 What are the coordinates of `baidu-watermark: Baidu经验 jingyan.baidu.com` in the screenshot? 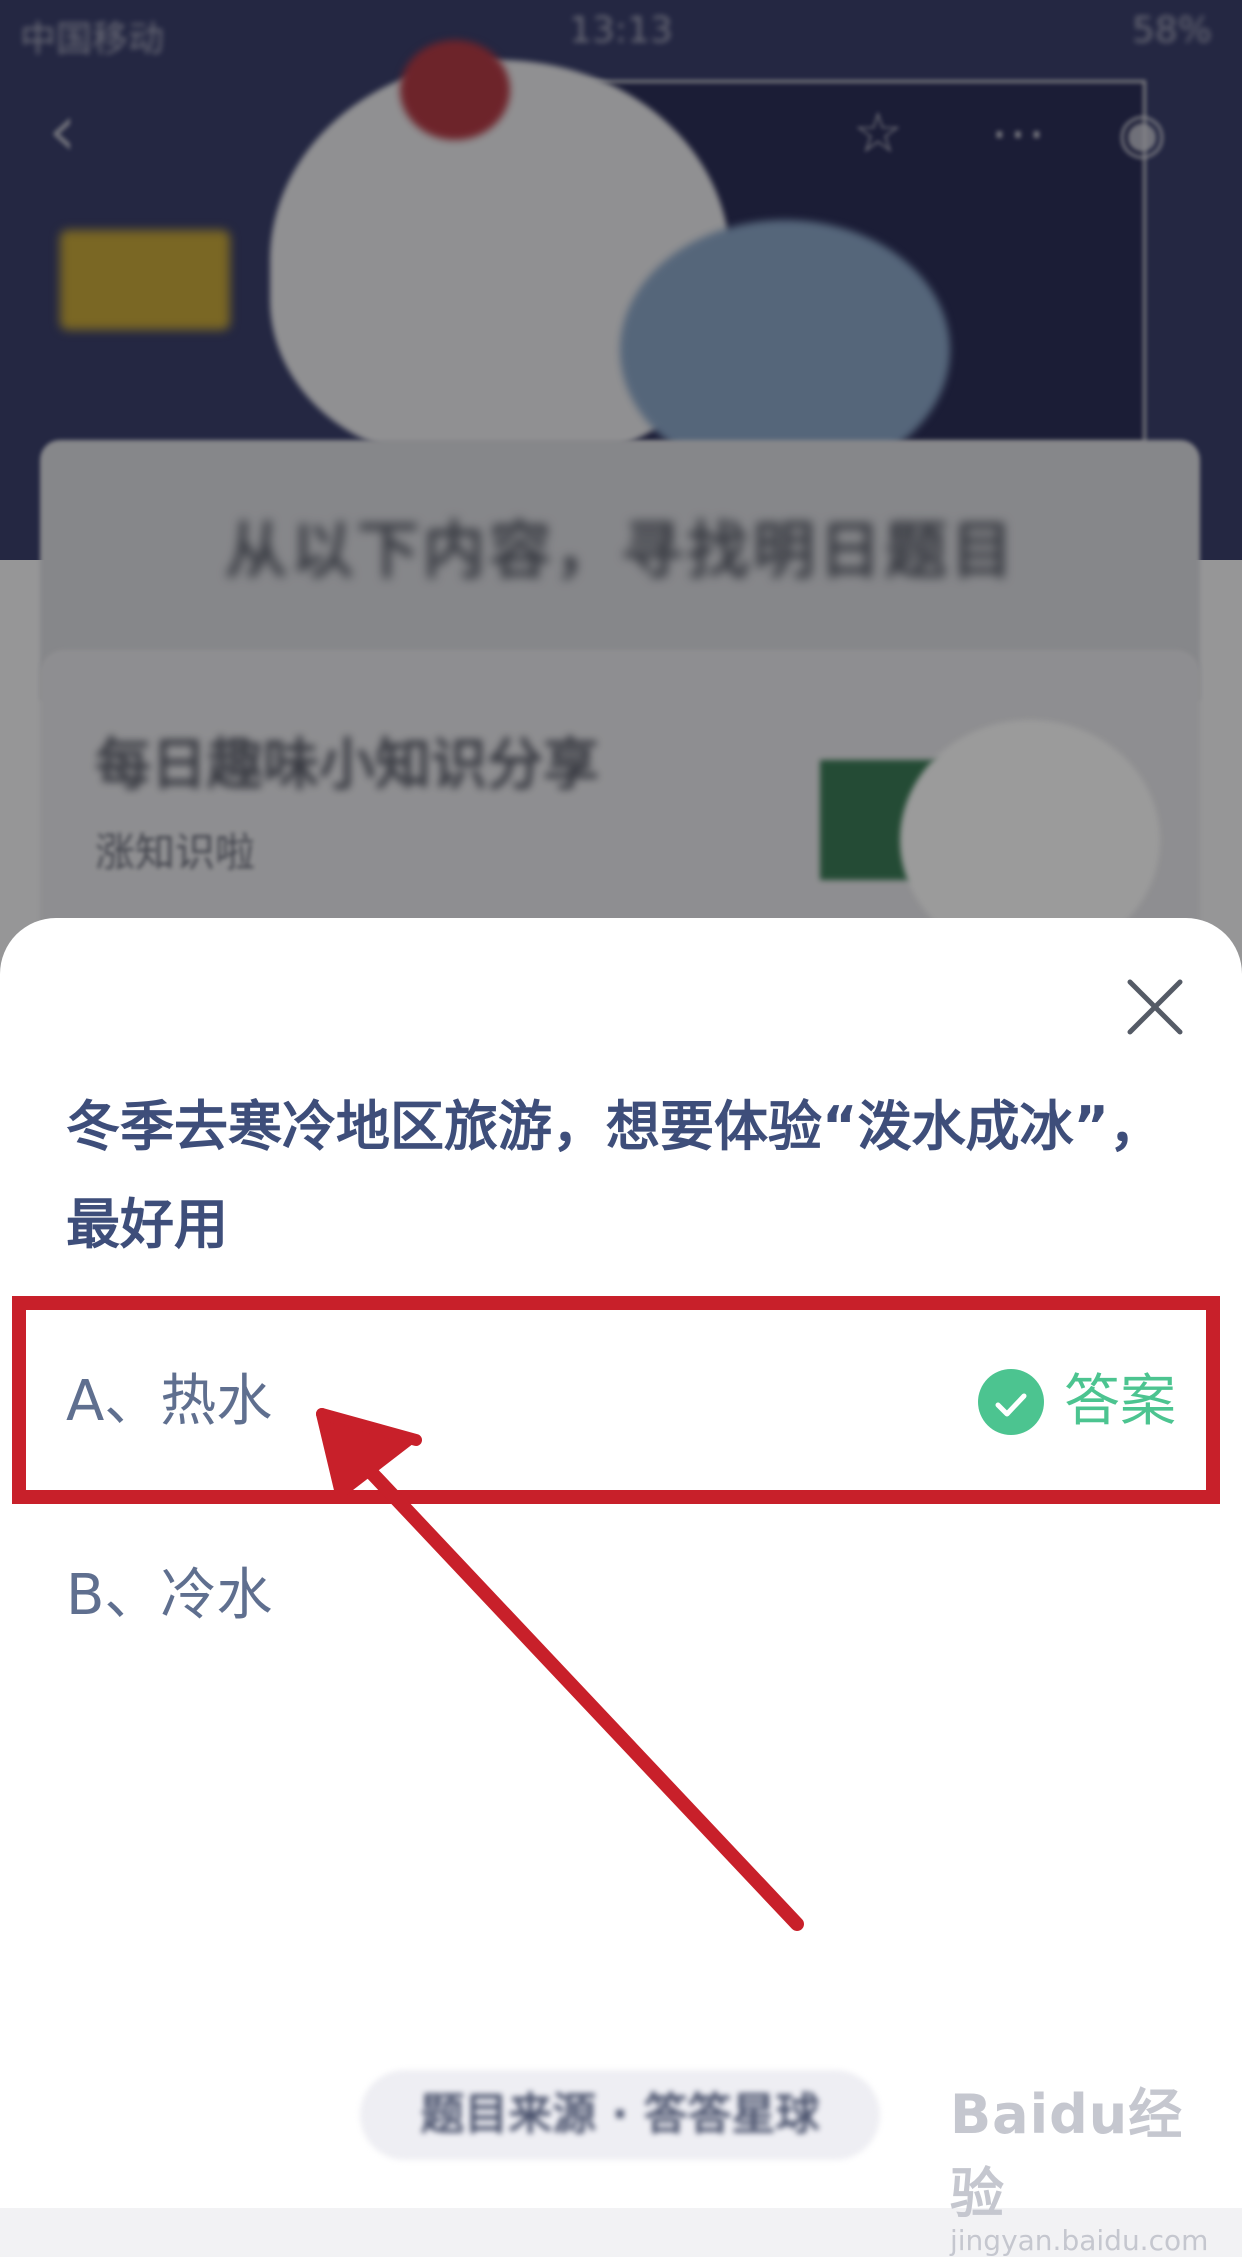 It's located at (1090, 2163).